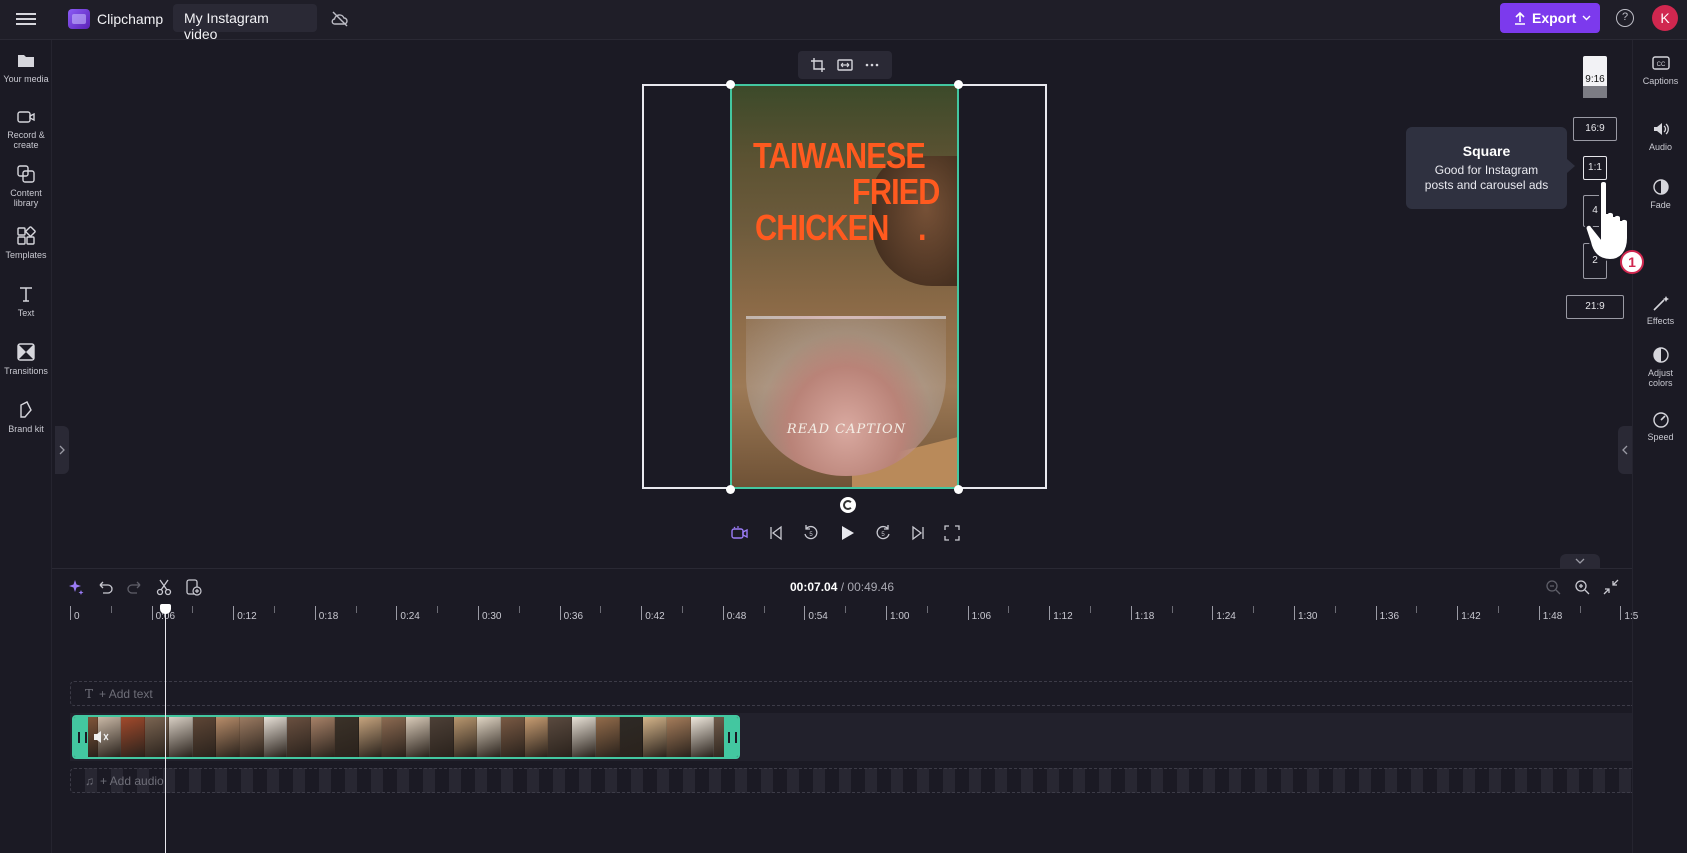 This screenshot has height=853, width=1687. Describe the element at coordinates (740, 533) in the screenshot. I see `ai-video-icon` at that location.